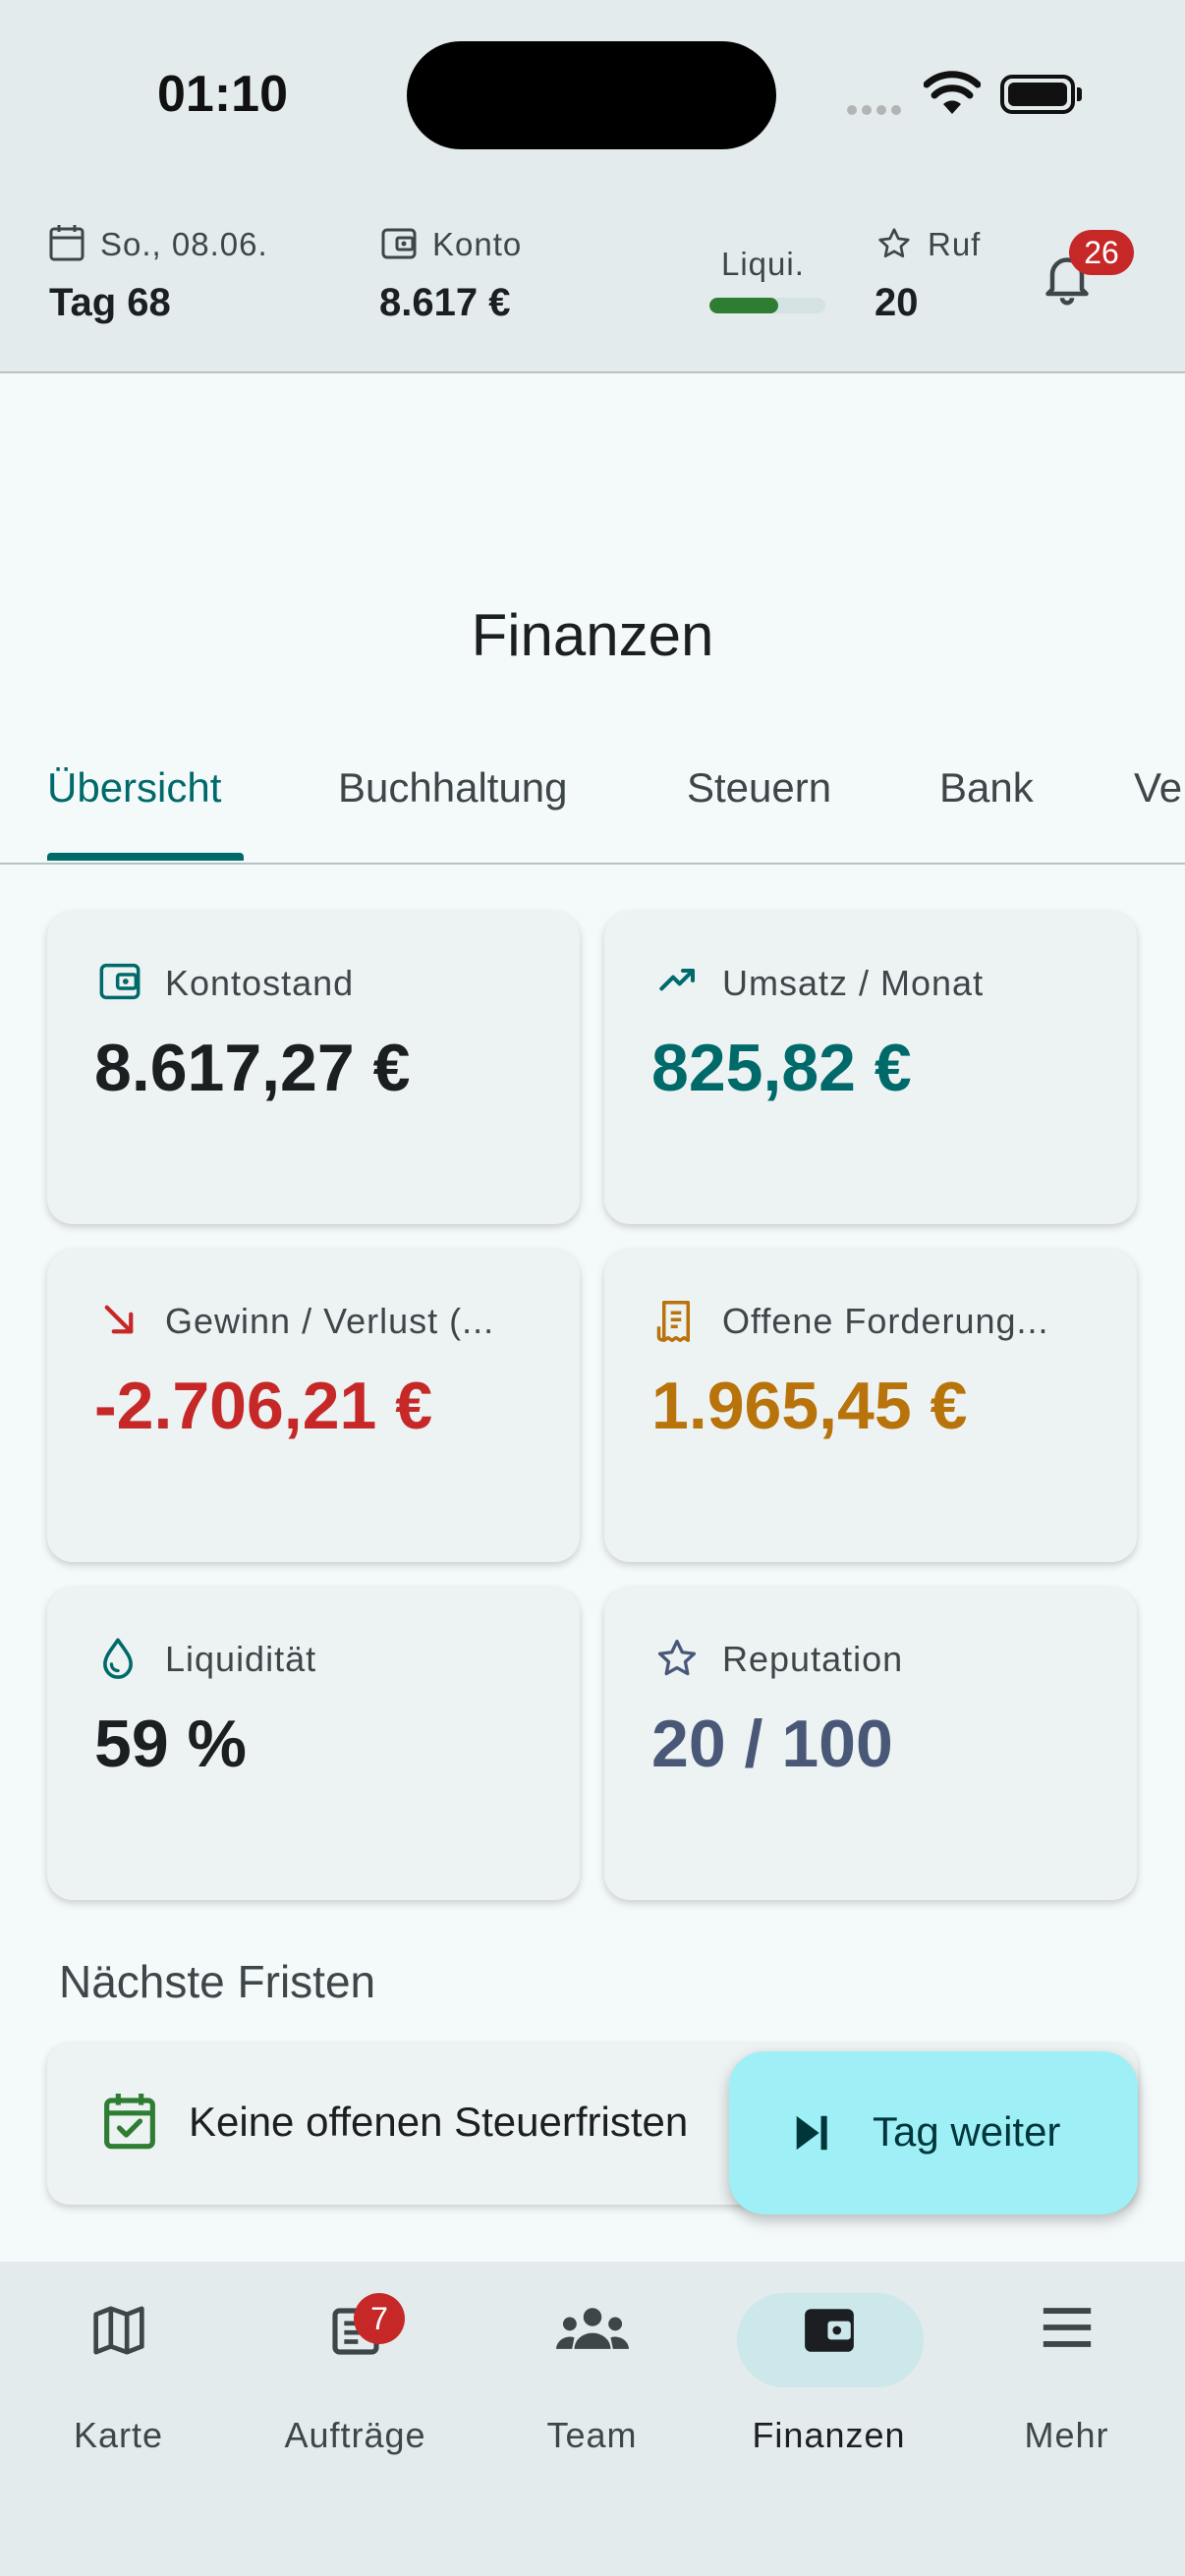 This screenshot has width=1185, height=2576. What do you see at coordinates (1158, 788) in the screenshot?
I see `tab-ve: Ve` at bounding box center [1158, 788].